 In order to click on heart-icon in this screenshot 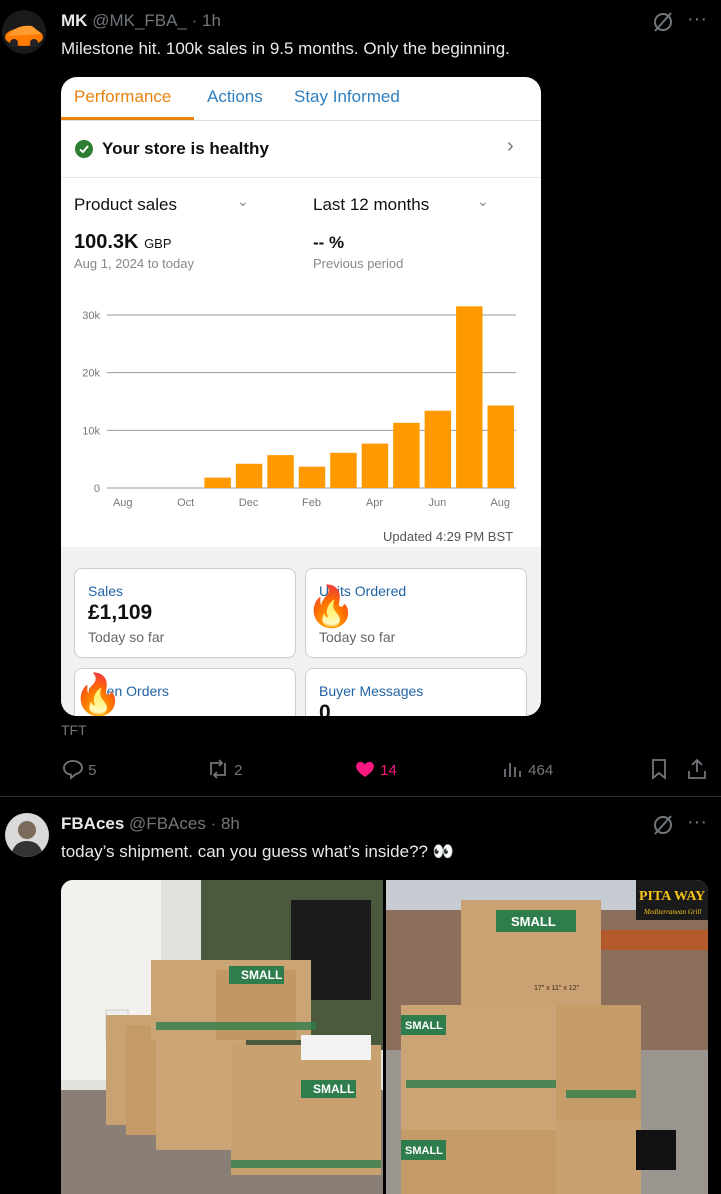, I will do `click(365, 769)`.